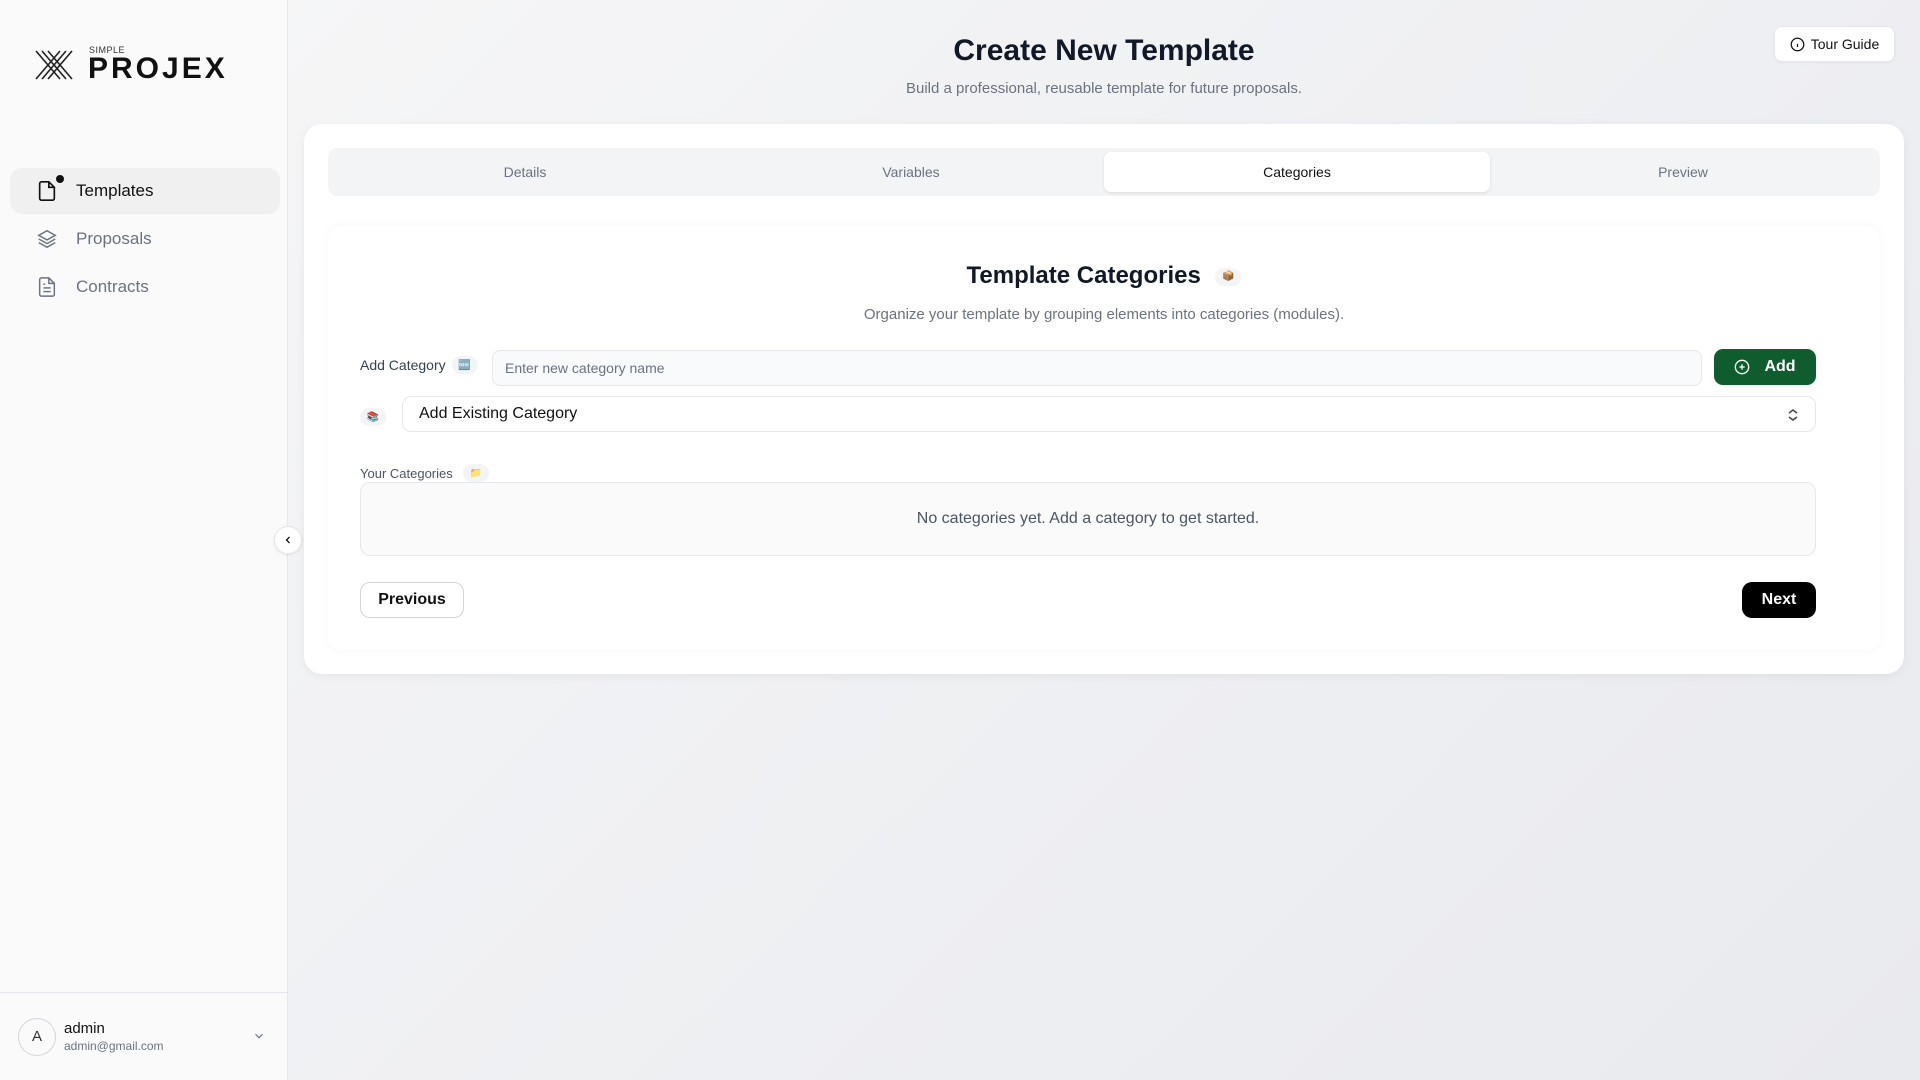 The image size is (1920, 1080). I want to click on layers-icon, so click(47, 239).